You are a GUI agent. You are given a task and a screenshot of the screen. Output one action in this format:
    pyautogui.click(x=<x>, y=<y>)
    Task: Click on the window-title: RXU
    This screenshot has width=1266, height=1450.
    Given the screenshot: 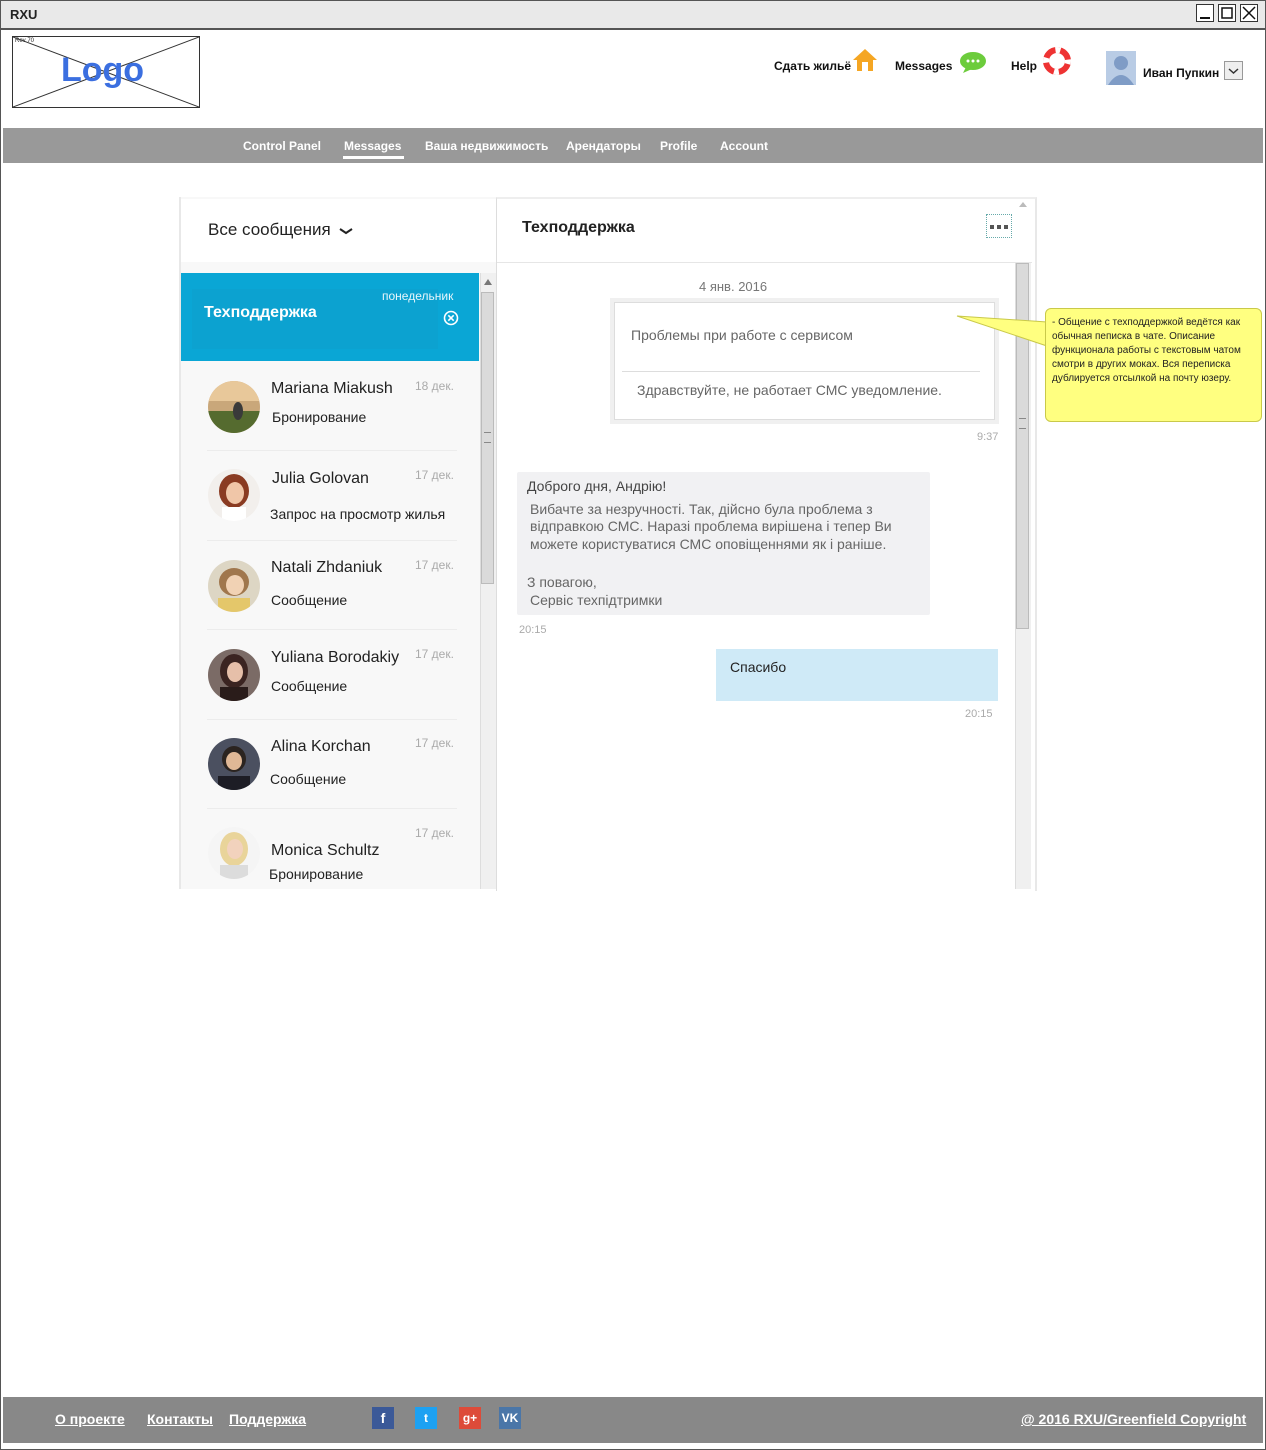 What is the action you would take?
    pyautogui.click(x=24, y=14)
    